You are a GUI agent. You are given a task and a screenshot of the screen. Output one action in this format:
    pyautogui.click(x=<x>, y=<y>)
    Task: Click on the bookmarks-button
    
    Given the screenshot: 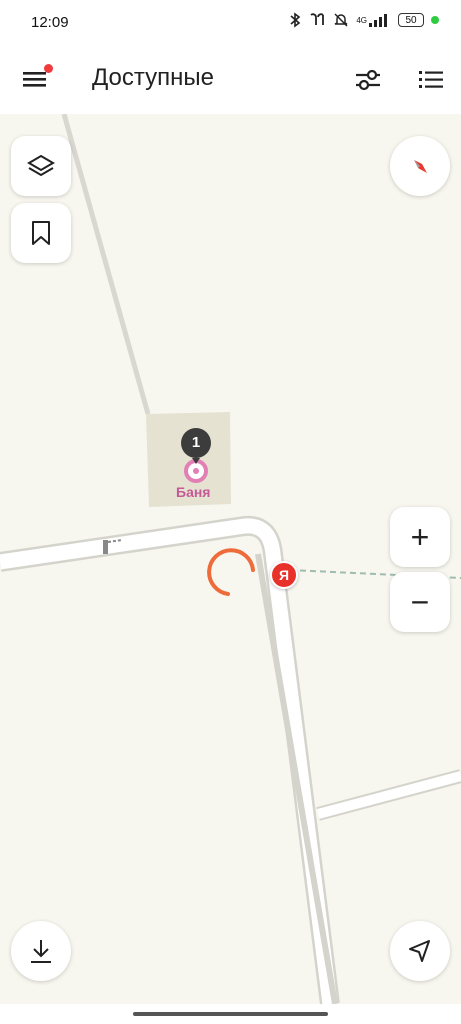 What is the action you would take?
    pyautogui.click(x=41, y=233)
    